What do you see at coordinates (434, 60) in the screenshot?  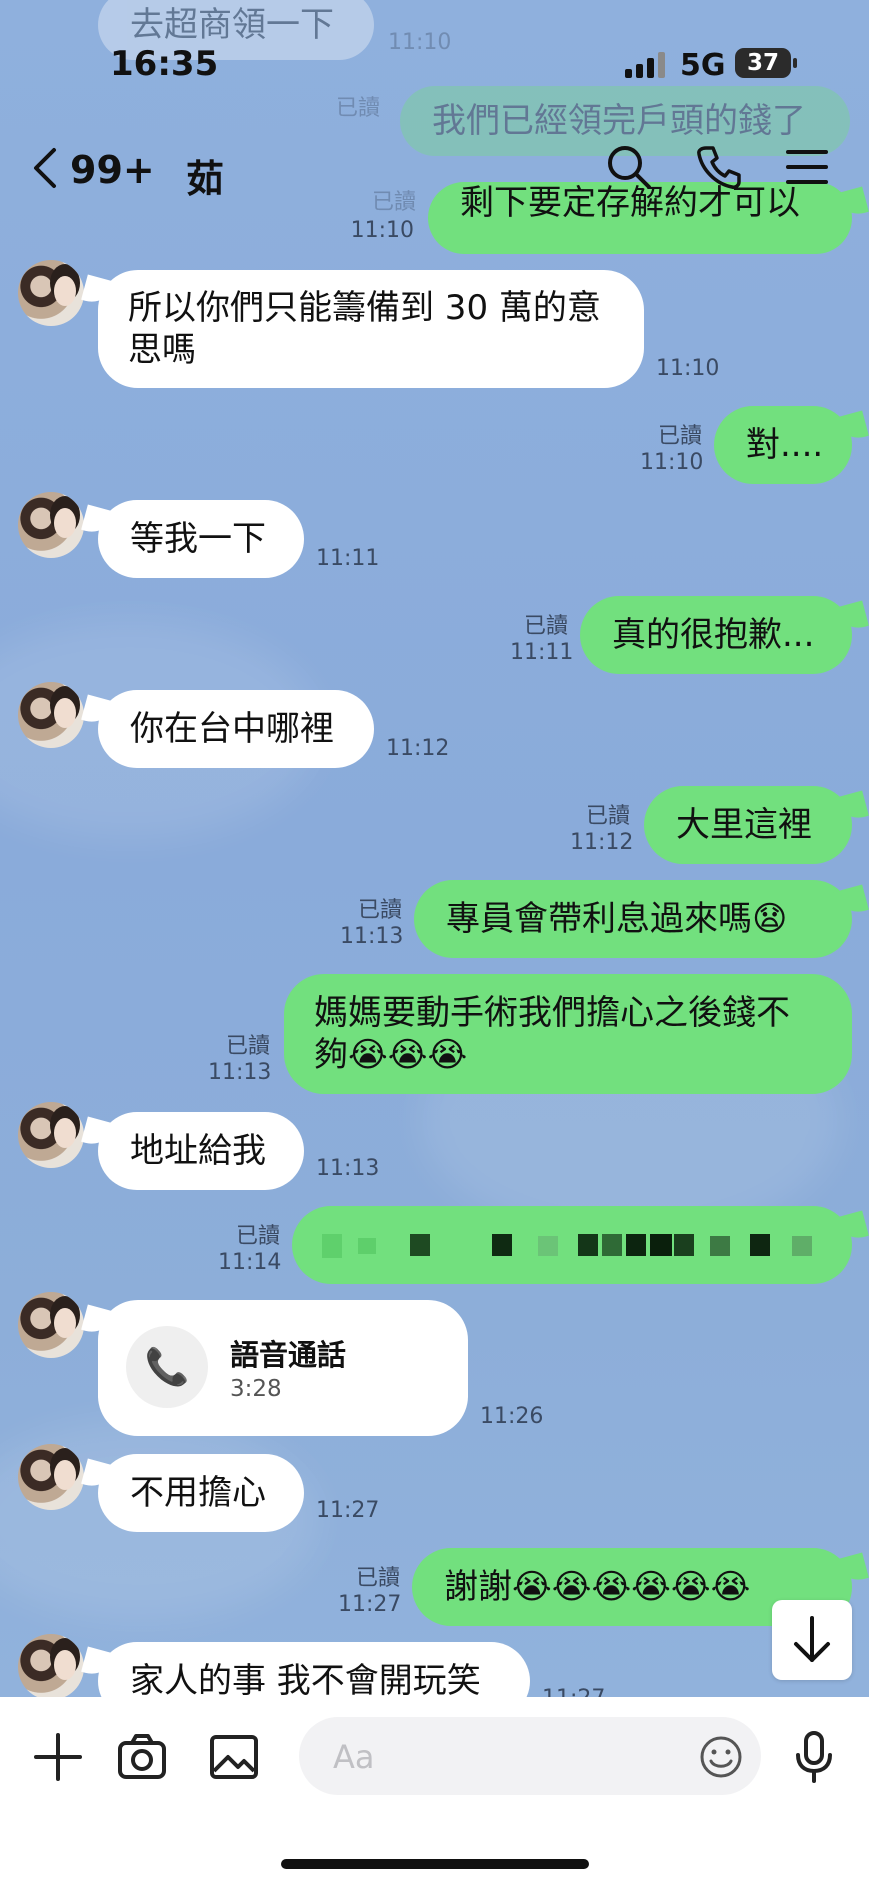 I see `status-bar: 16:35 5G 37` at bounding box center [434, 60].